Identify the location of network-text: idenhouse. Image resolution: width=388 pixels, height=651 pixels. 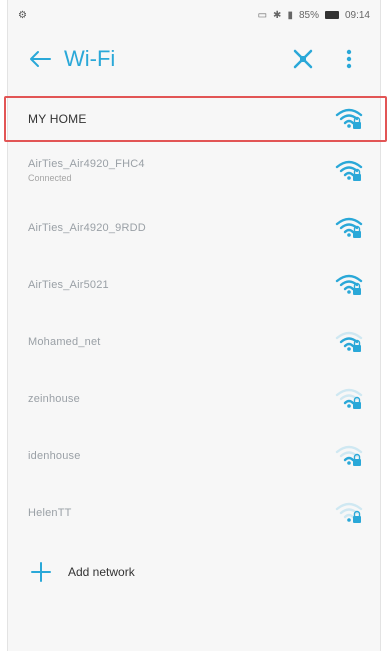
(181, 456).